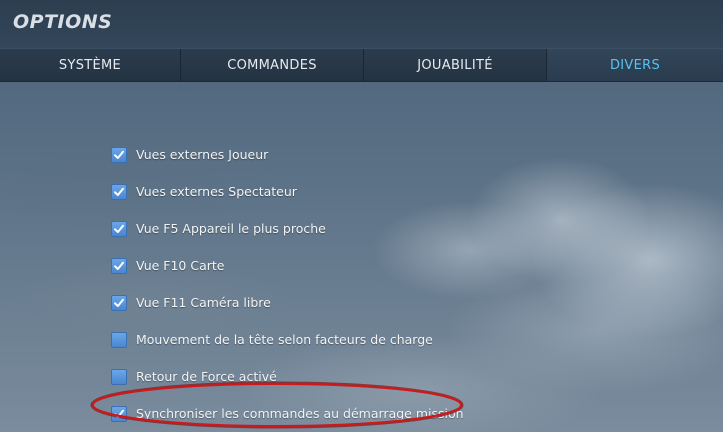  Describe the element at coordinates (231, 228) in the screenshot. I see `option-label: Vue F5 Appareil le plus proche` at that location.